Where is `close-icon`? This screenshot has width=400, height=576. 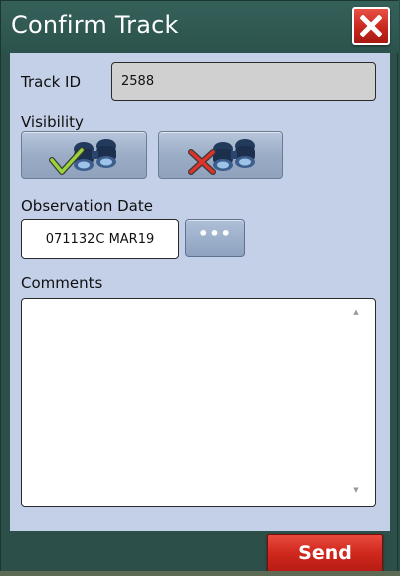
close-icon is located at coordinates (371, 26).